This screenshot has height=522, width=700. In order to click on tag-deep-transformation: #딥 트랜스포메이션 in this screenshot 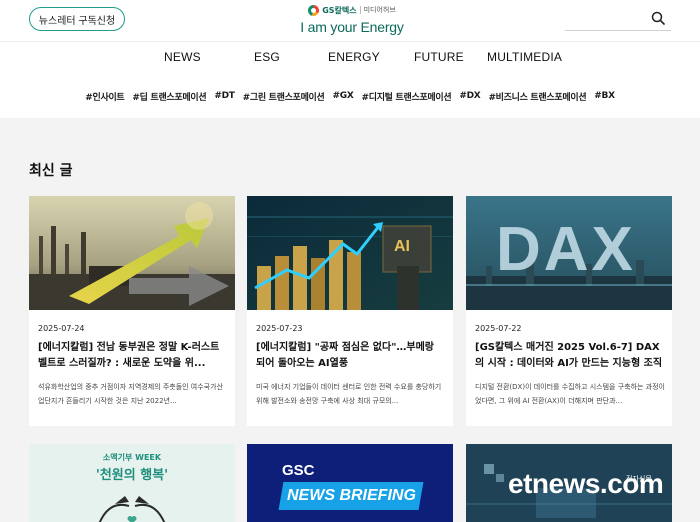, I will do `click(169, 96)`.